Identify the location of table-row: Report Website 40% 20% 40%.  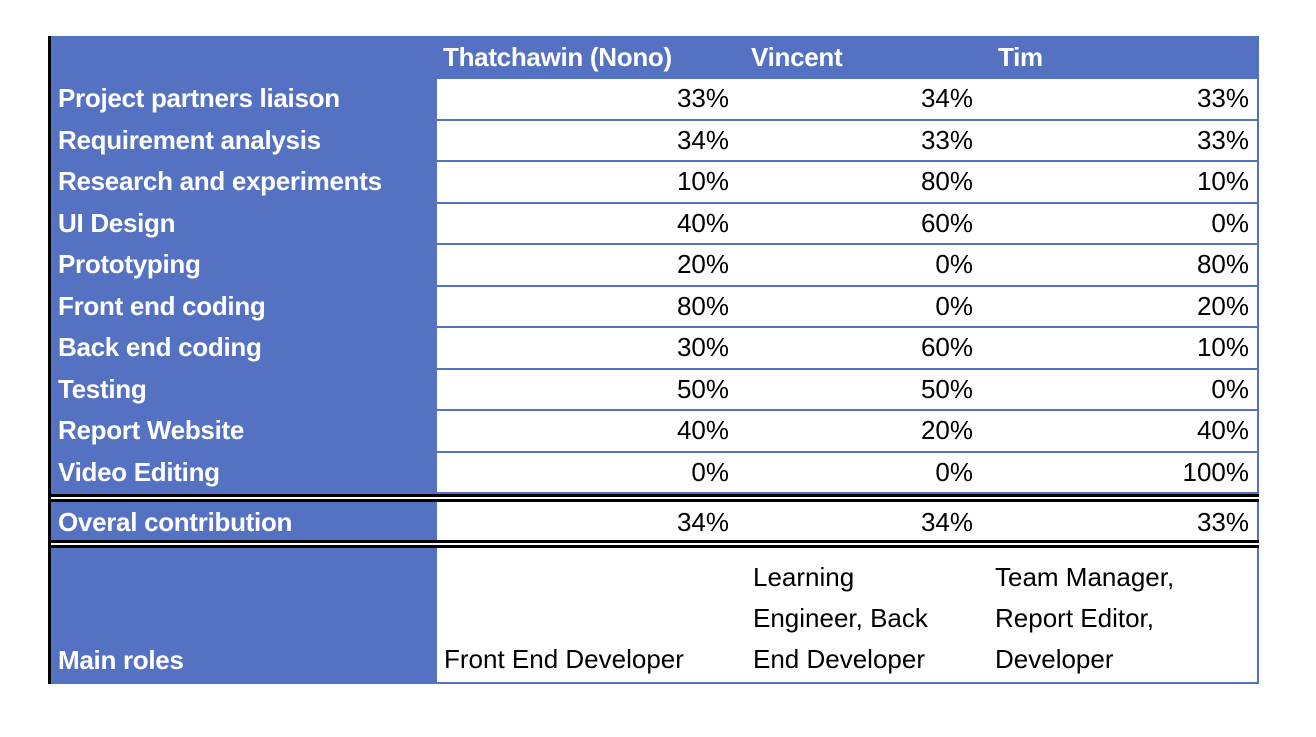
(655, 431).